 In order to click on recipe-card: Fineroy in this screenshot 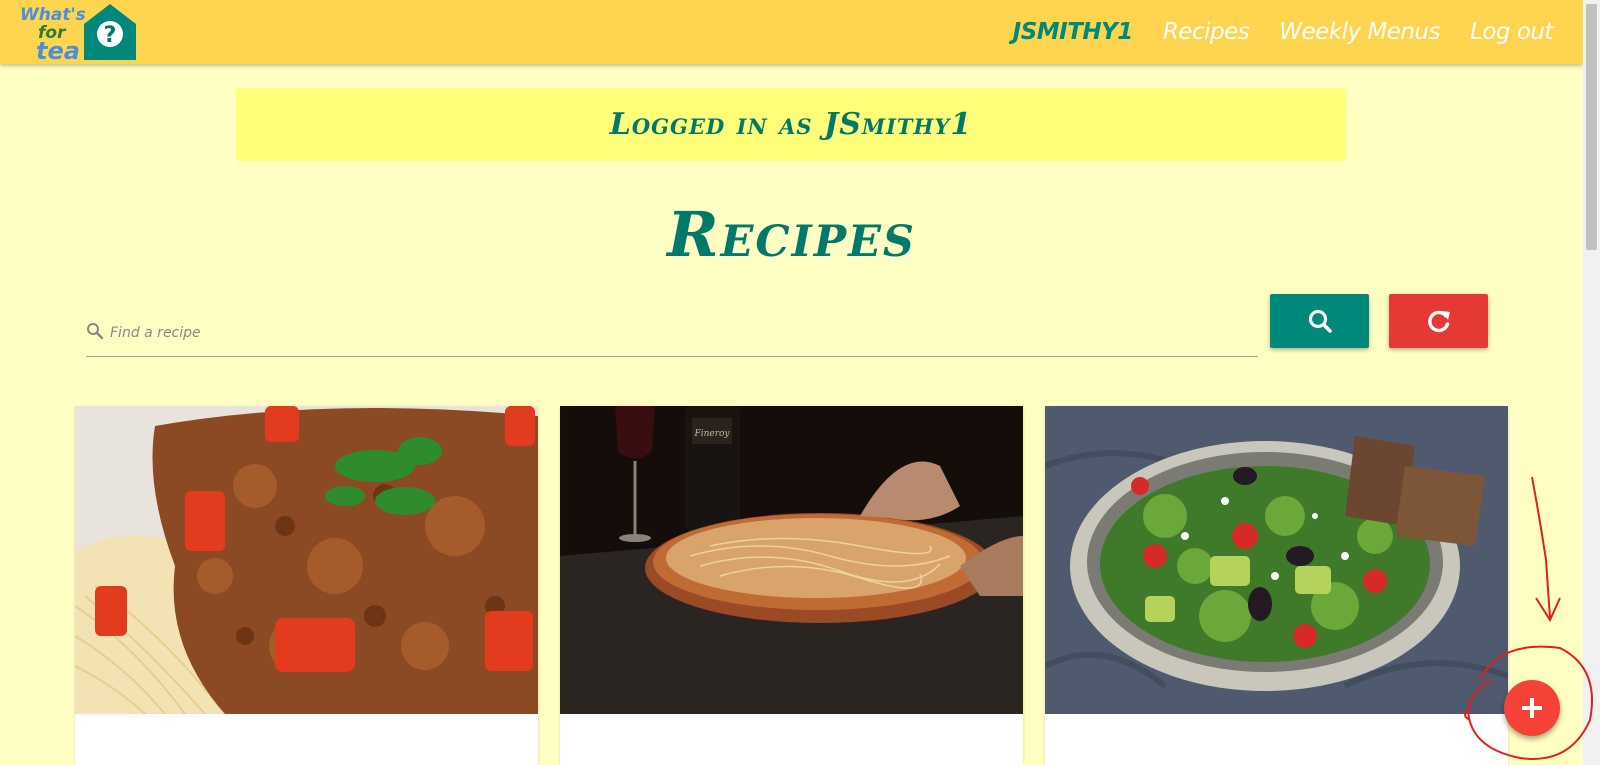, I will do `click(791, 585)`.